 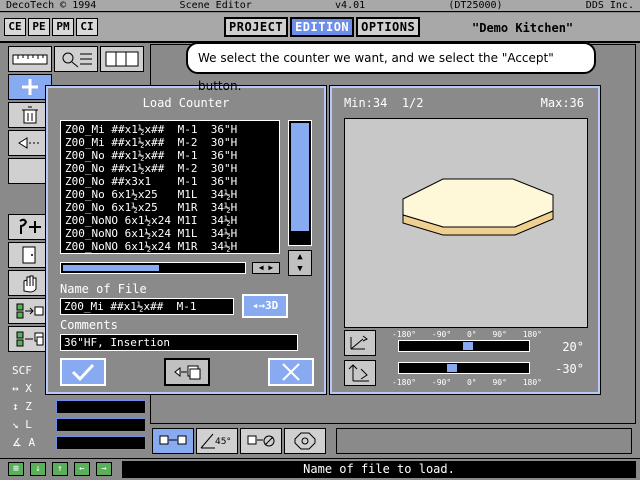 I want to click on dialog-title: Load Counter, so click(x=186, y=103).